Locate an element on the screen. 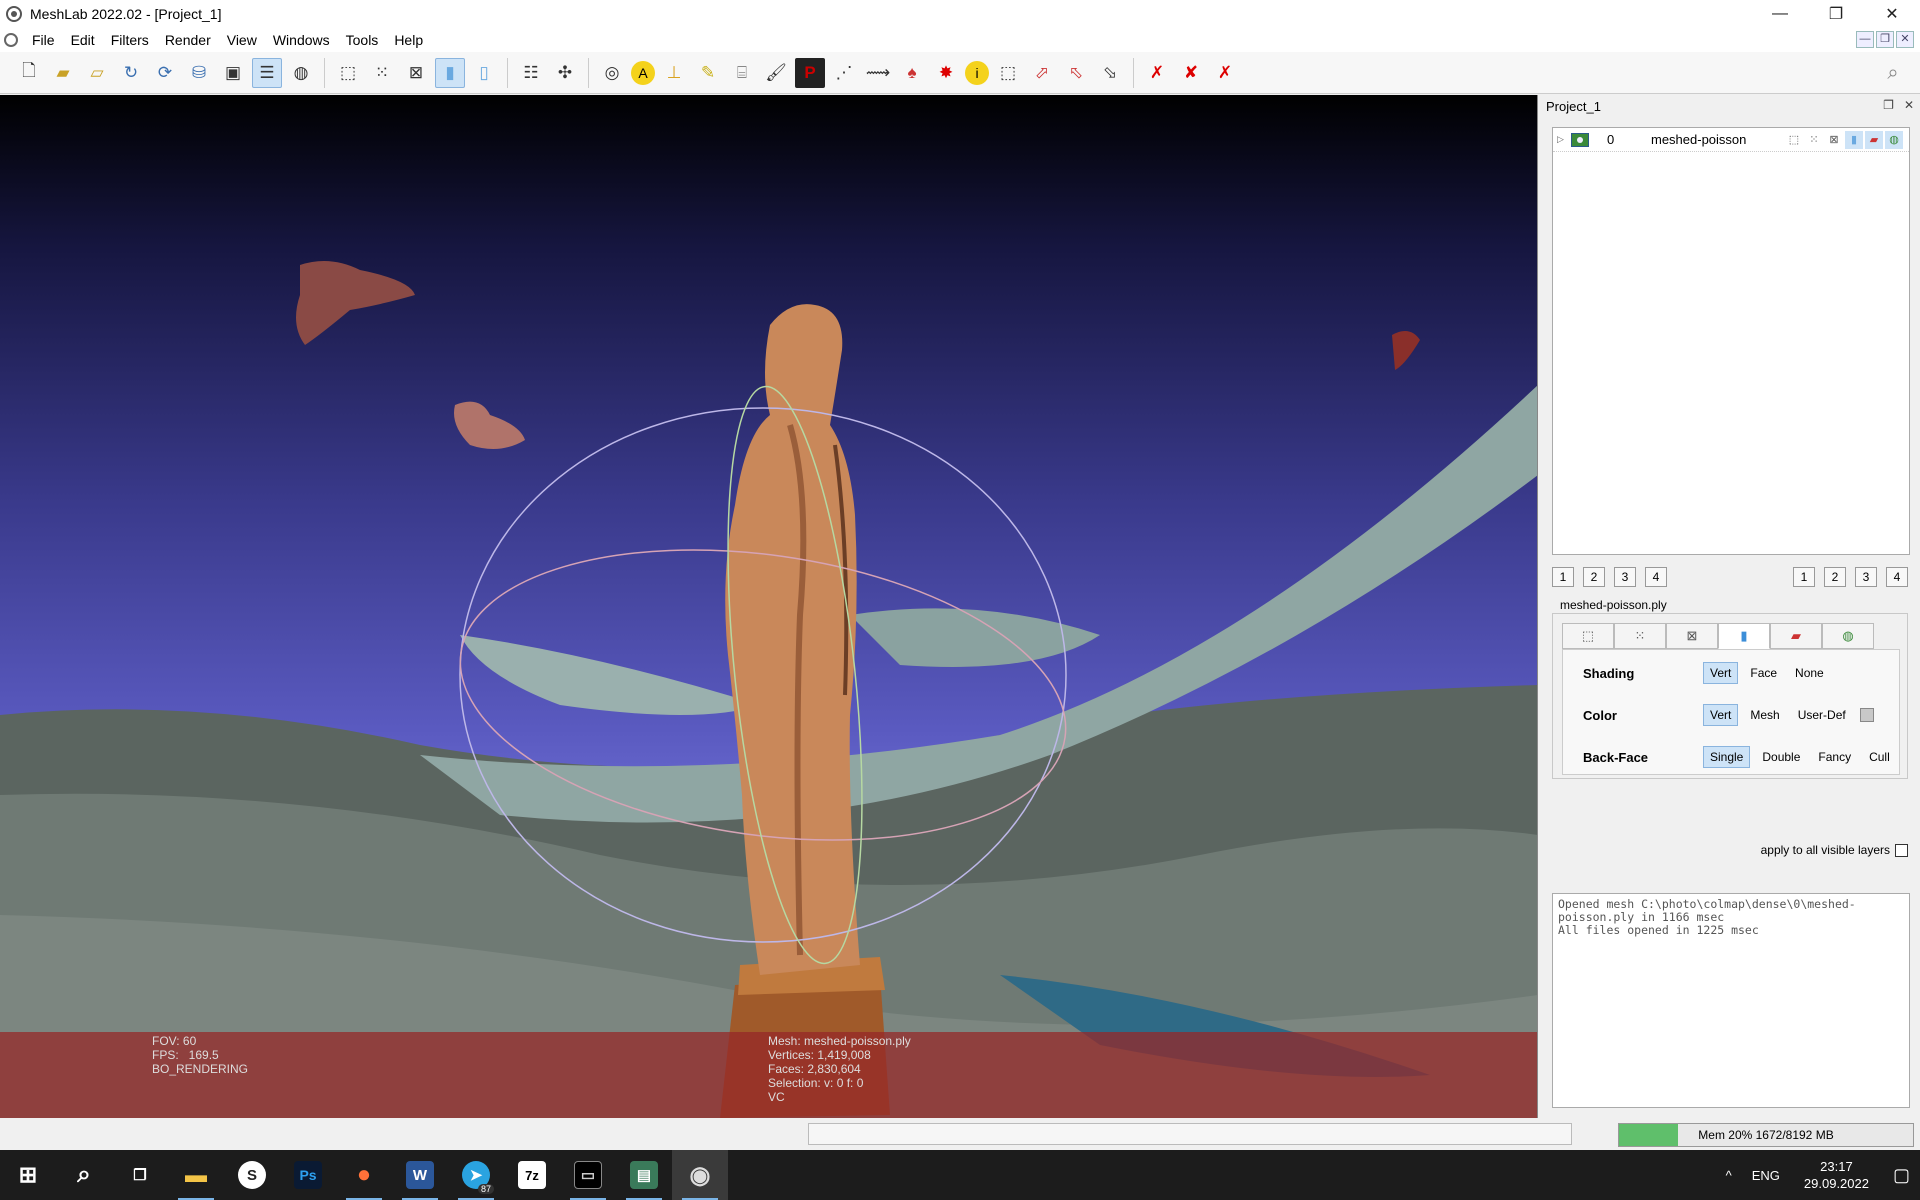  tray-arrow-icon: ^ is located at coordinates (1729, 1175).